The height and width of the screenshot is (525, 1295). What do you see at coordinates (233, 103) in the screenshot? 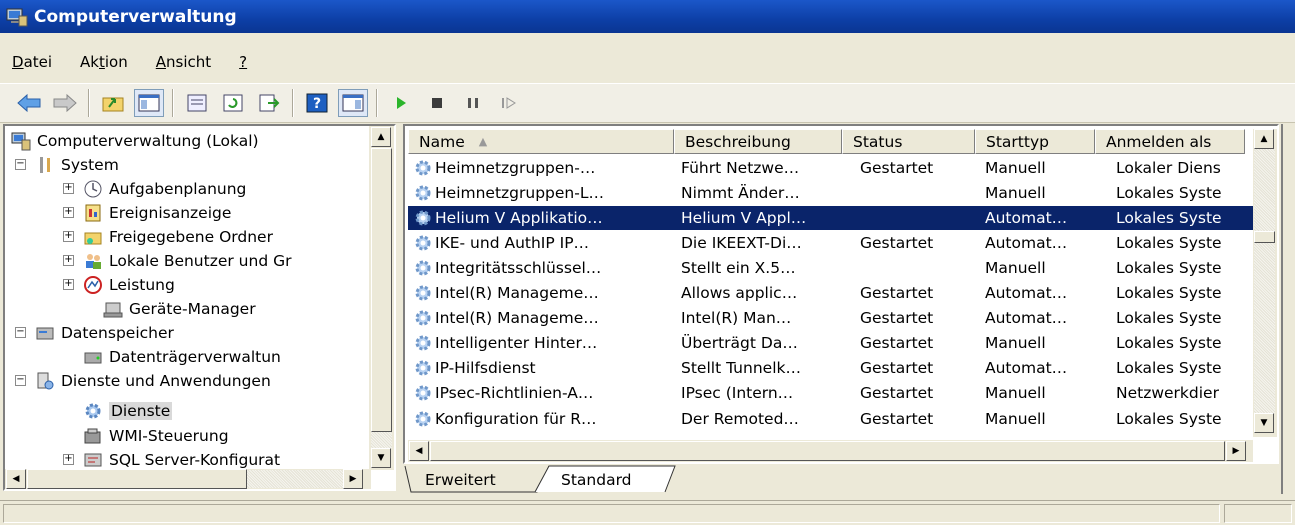
I see `refresh-icon` at bounding box center [233, 103].